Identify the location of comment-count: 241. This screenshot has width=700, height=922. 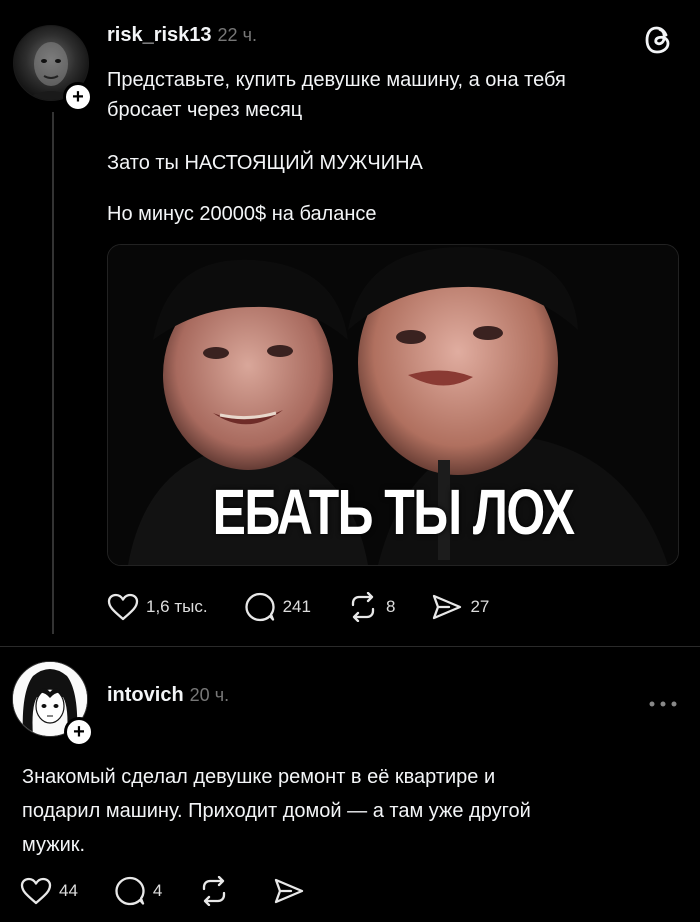
(296, 606).